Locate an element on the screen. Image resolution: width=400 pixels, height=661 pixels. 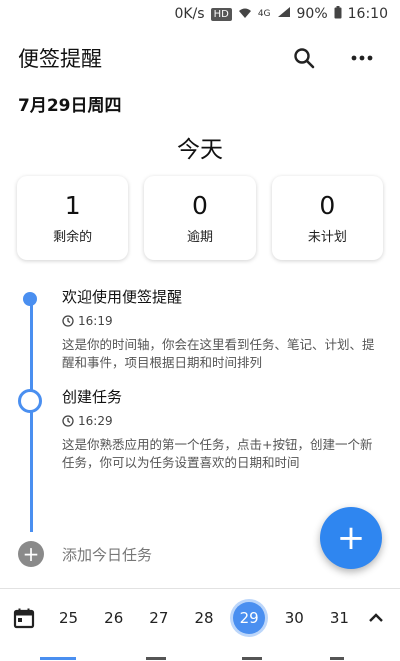
stat-card-remaining: 1 剩余的 is located at coordinates (73, 218).